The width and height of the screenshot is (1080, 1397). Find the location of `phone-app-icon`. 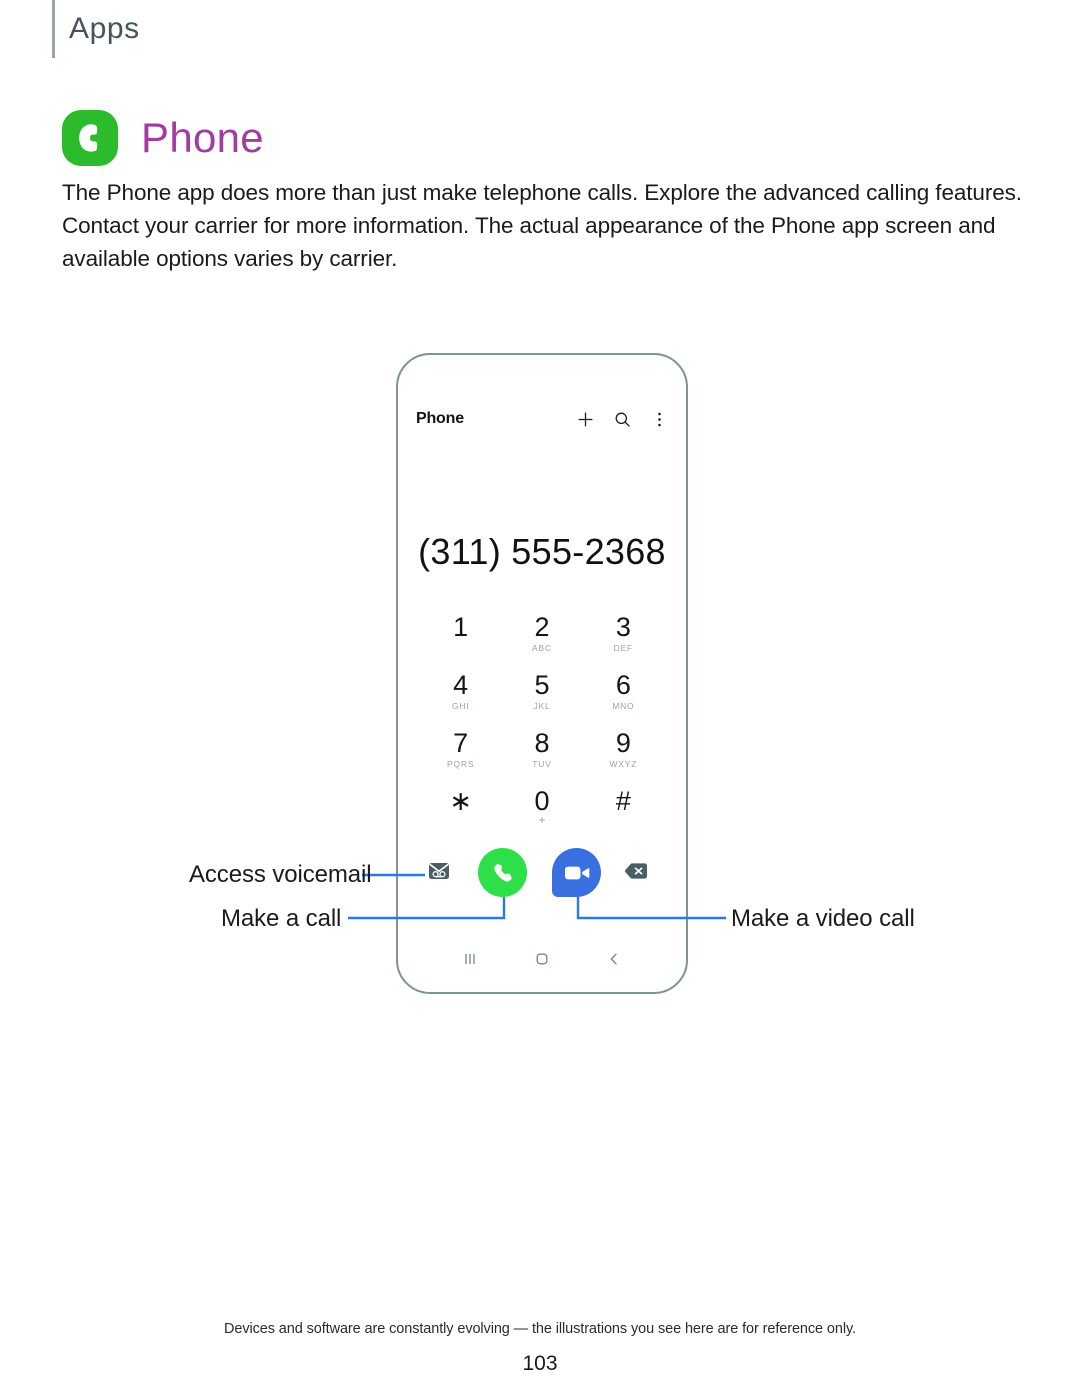

phone-app-icon is located at coordinates (90, 138).